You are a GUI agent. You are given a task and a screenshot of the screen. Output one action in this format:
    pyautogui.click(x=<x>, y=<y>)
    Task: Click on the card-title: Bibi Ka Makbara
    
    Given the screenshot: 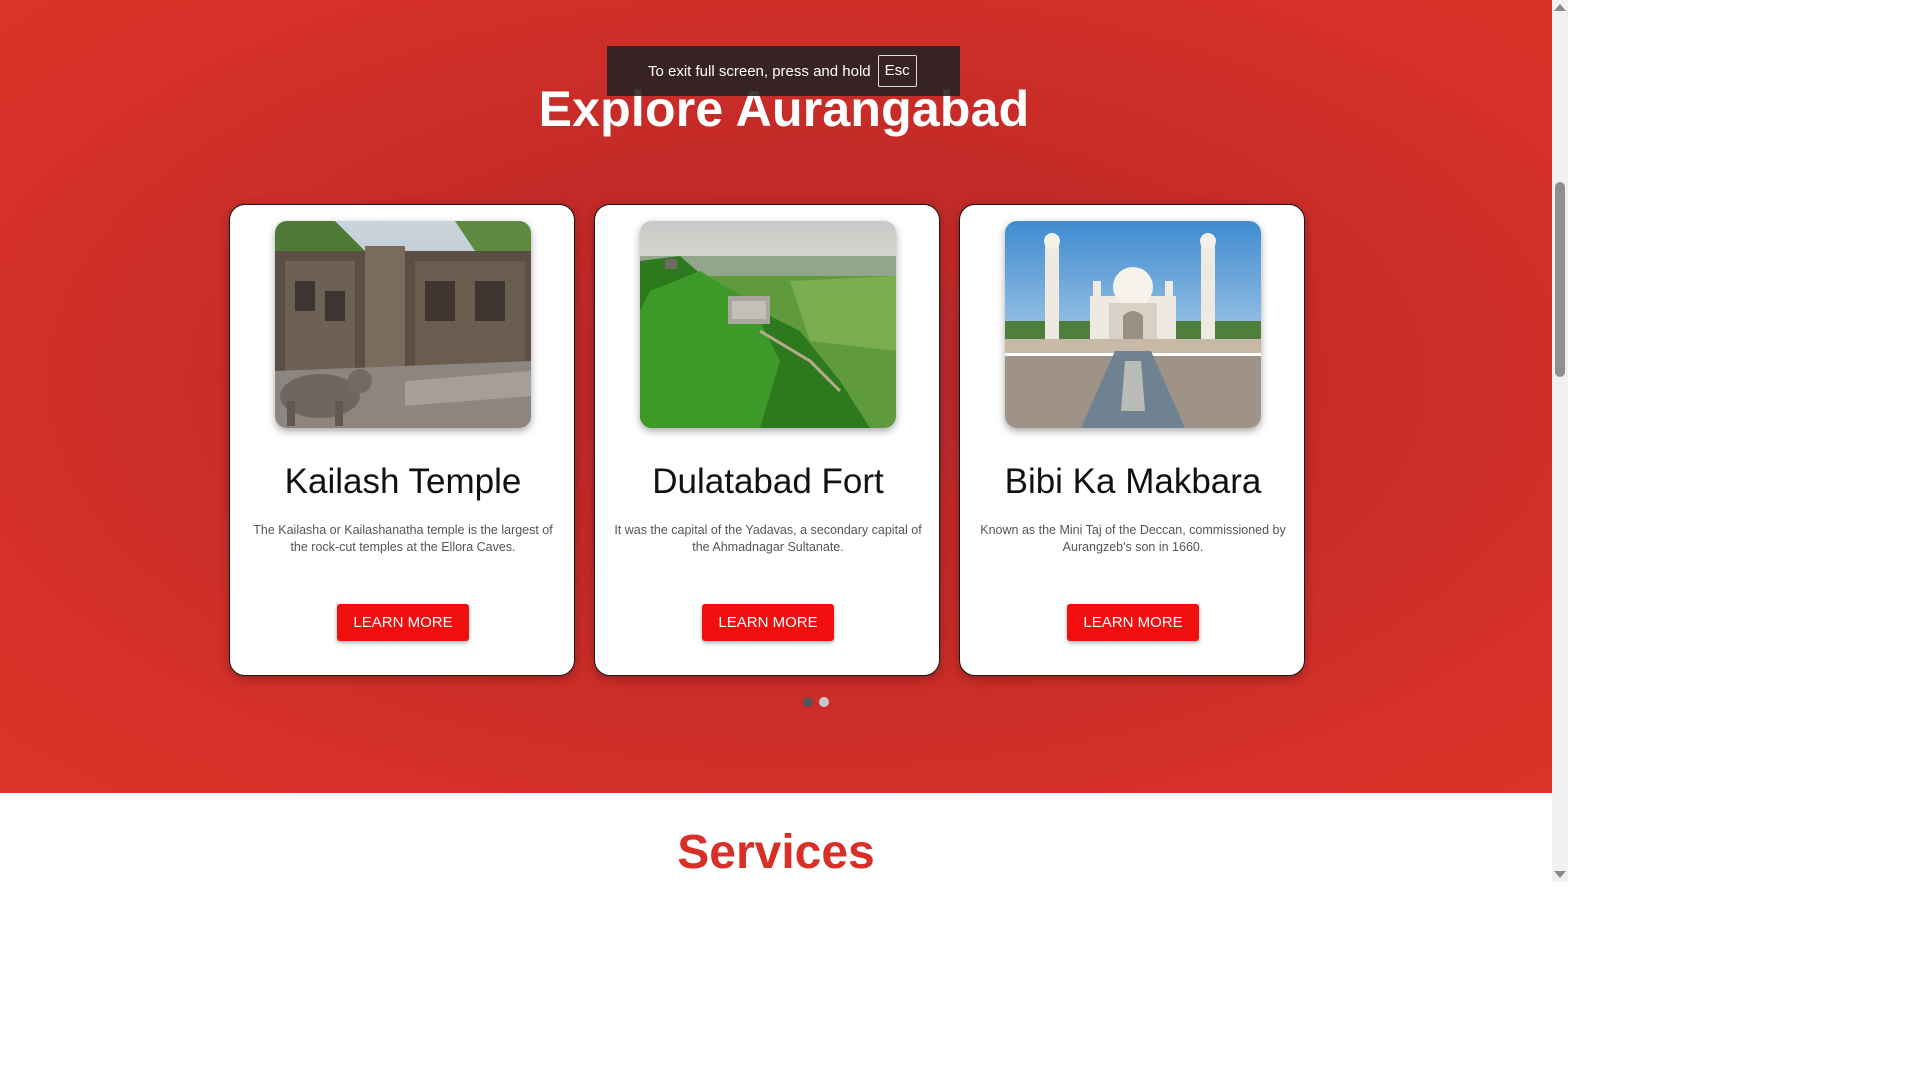 What is the action you would take?
    pyautogui.click(x=1133, y=481)
    